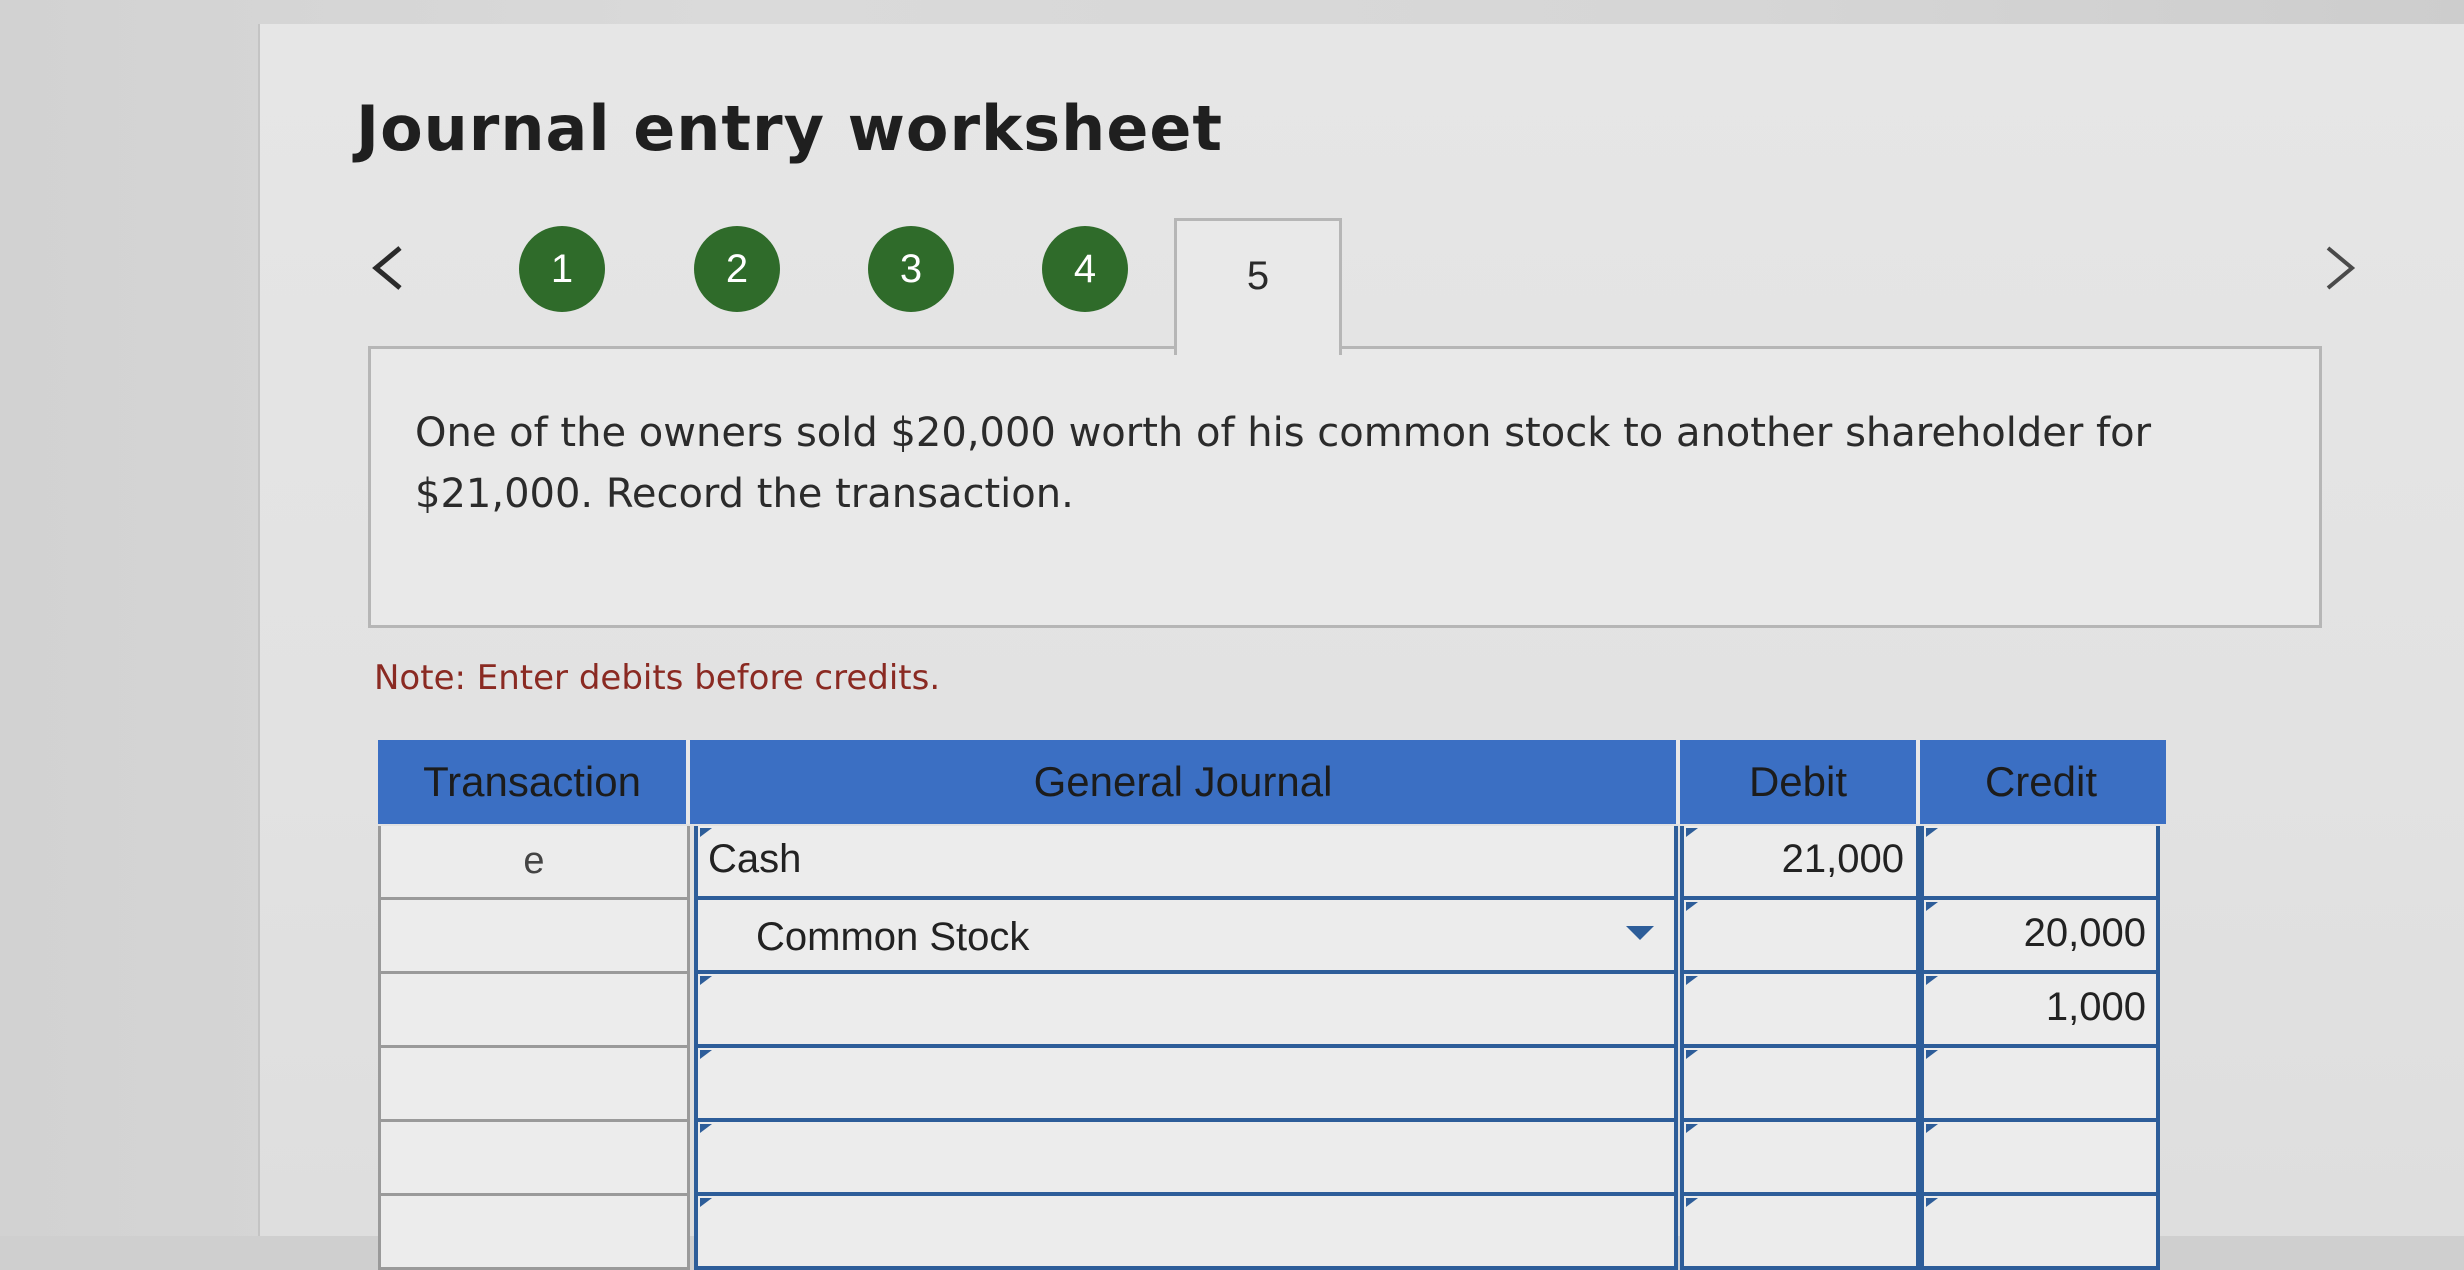  I want to click on credit-value: 1,000, so click(2095, 1007).